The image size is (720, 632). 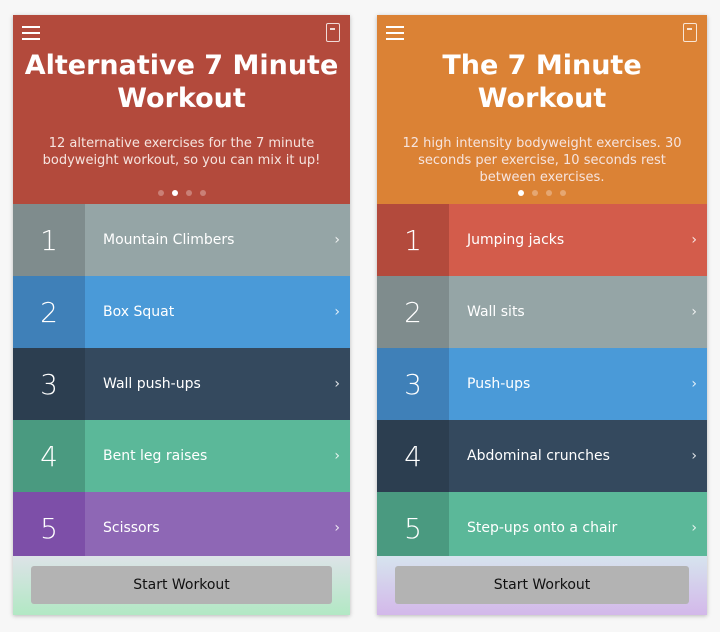 I want to click on exercise-label: Push-ups, so click(x=499, y=384).